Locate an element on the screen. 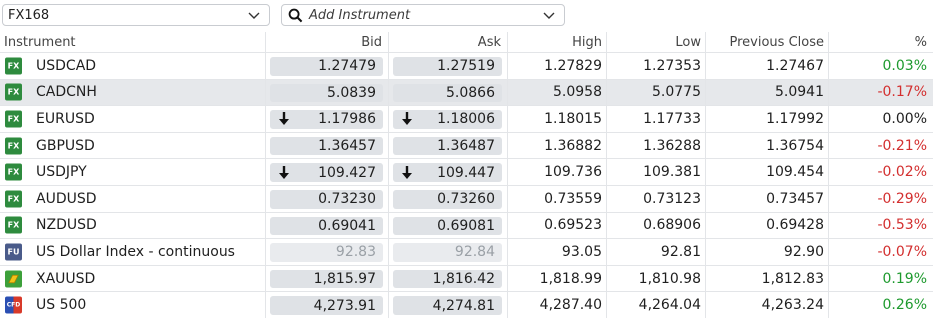  bid-button: 109.427 is located at coordinates (326, 172).